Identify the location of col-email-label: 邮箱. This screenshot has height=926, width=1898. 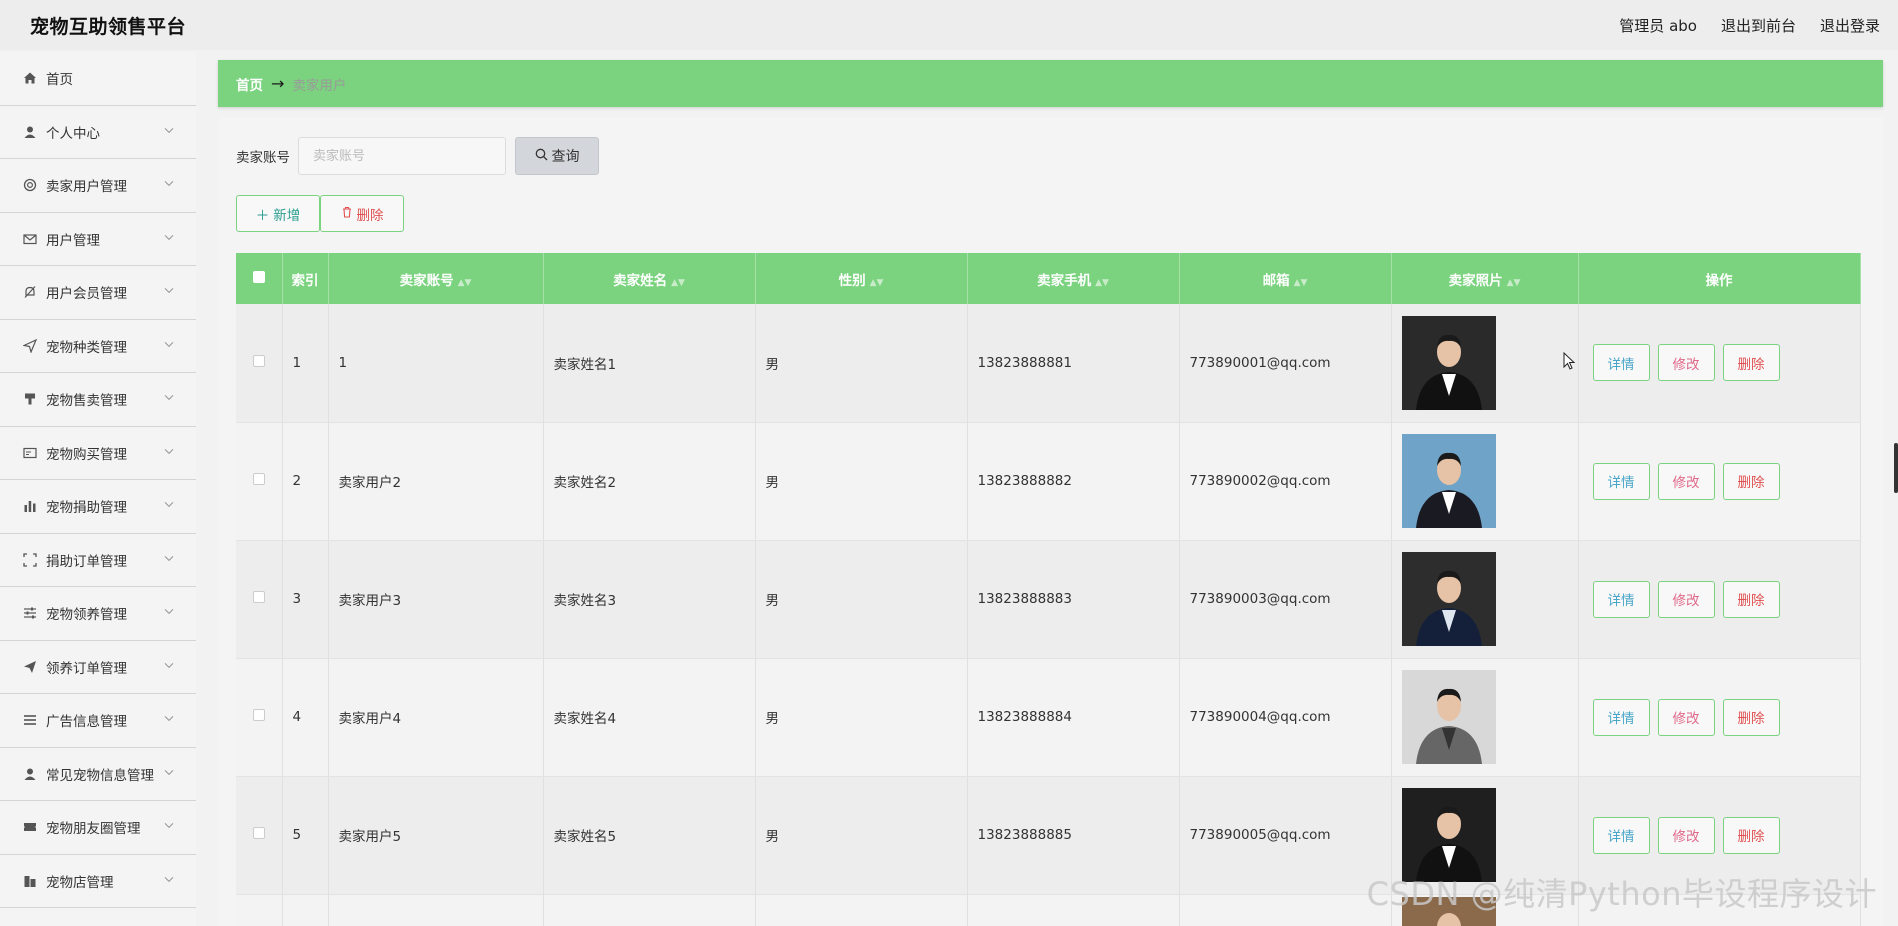
(1276, 280).